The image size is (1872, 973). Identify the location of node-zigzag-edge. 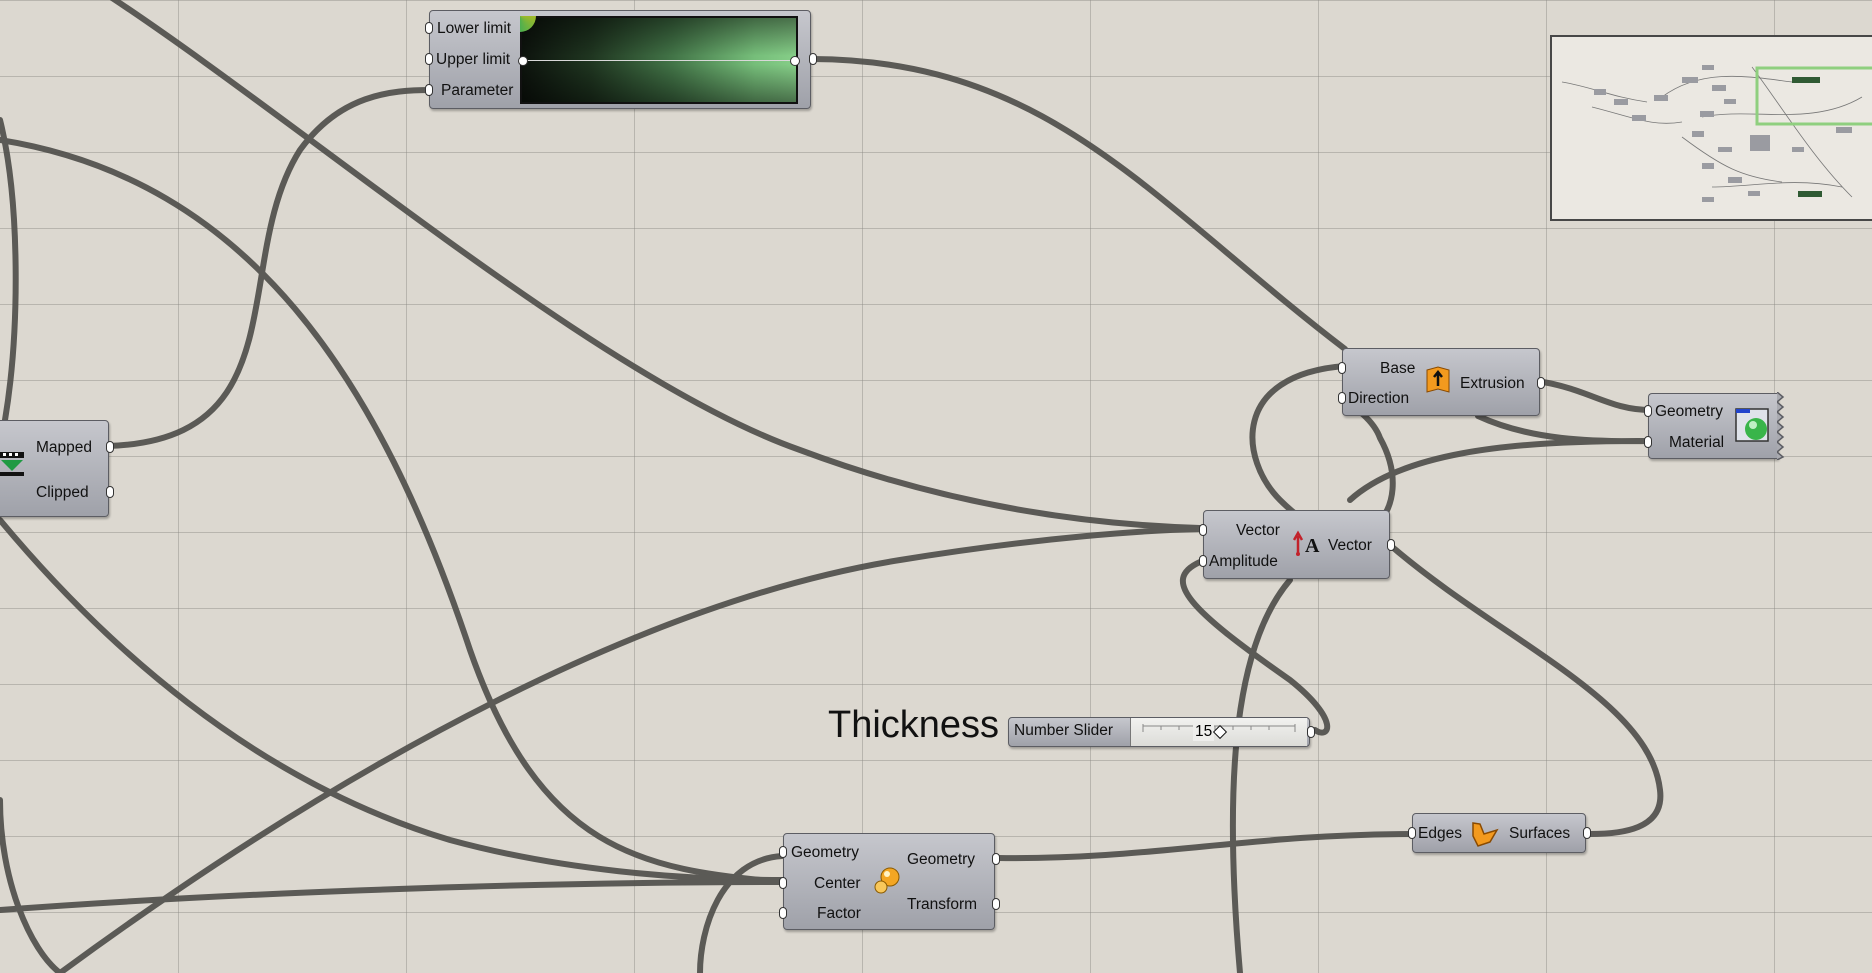
(1781, 426).